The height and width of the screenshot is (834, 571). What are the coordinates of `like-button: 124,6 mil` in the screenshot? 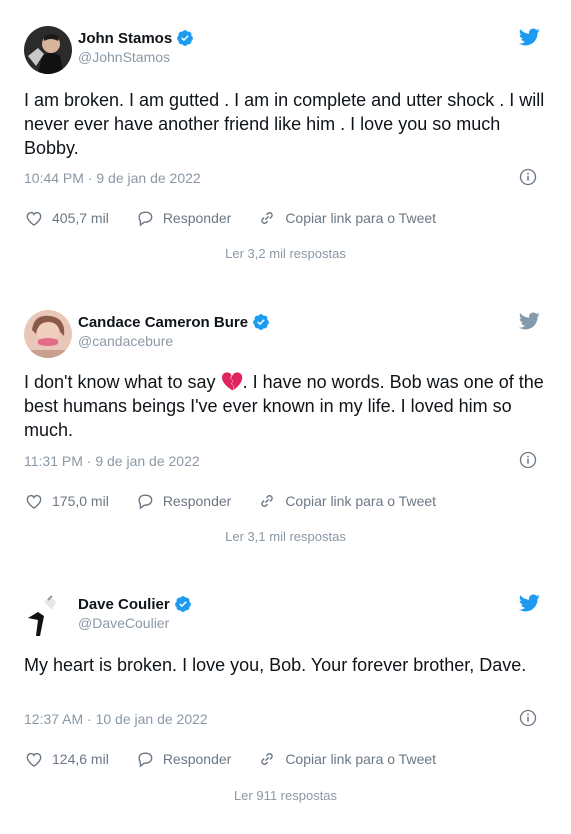 It's located at (66, 759).